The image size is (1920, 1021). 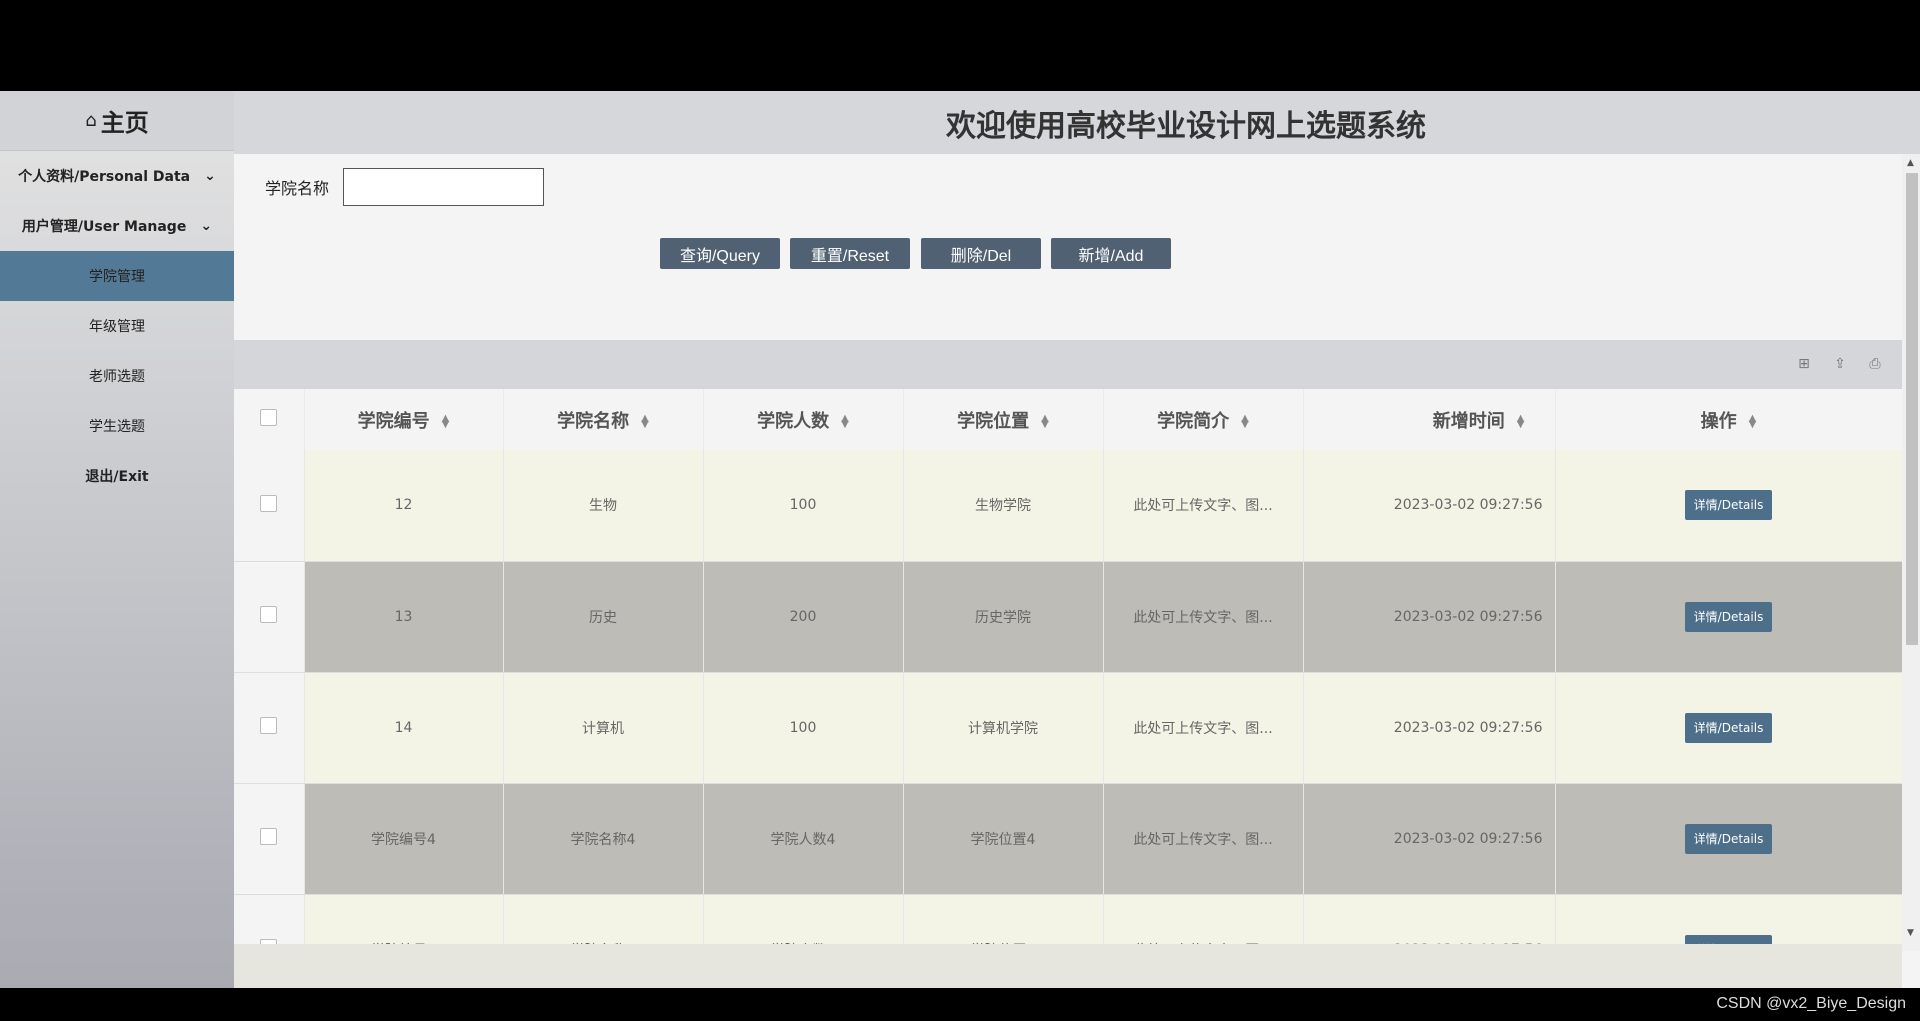 I want to click on column-header-label: 操作, so click(x=1718, y=421).